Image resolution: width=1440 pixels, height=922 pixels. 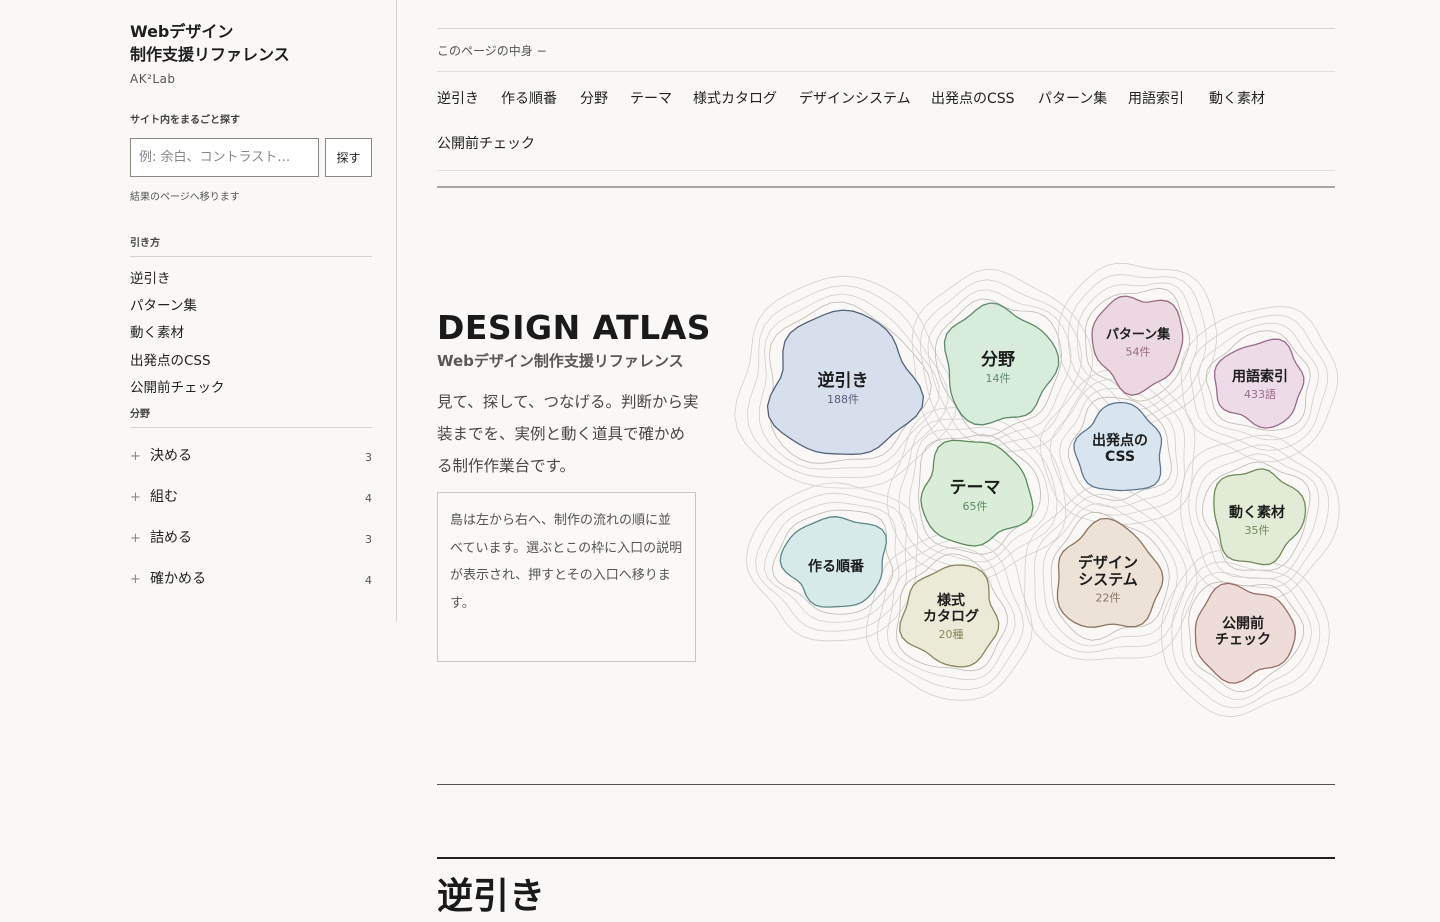 What do you see at coordinates (594, 99) in the screenshot?
I see `toc-link-field: 分野` at bounding box center [594, 99].